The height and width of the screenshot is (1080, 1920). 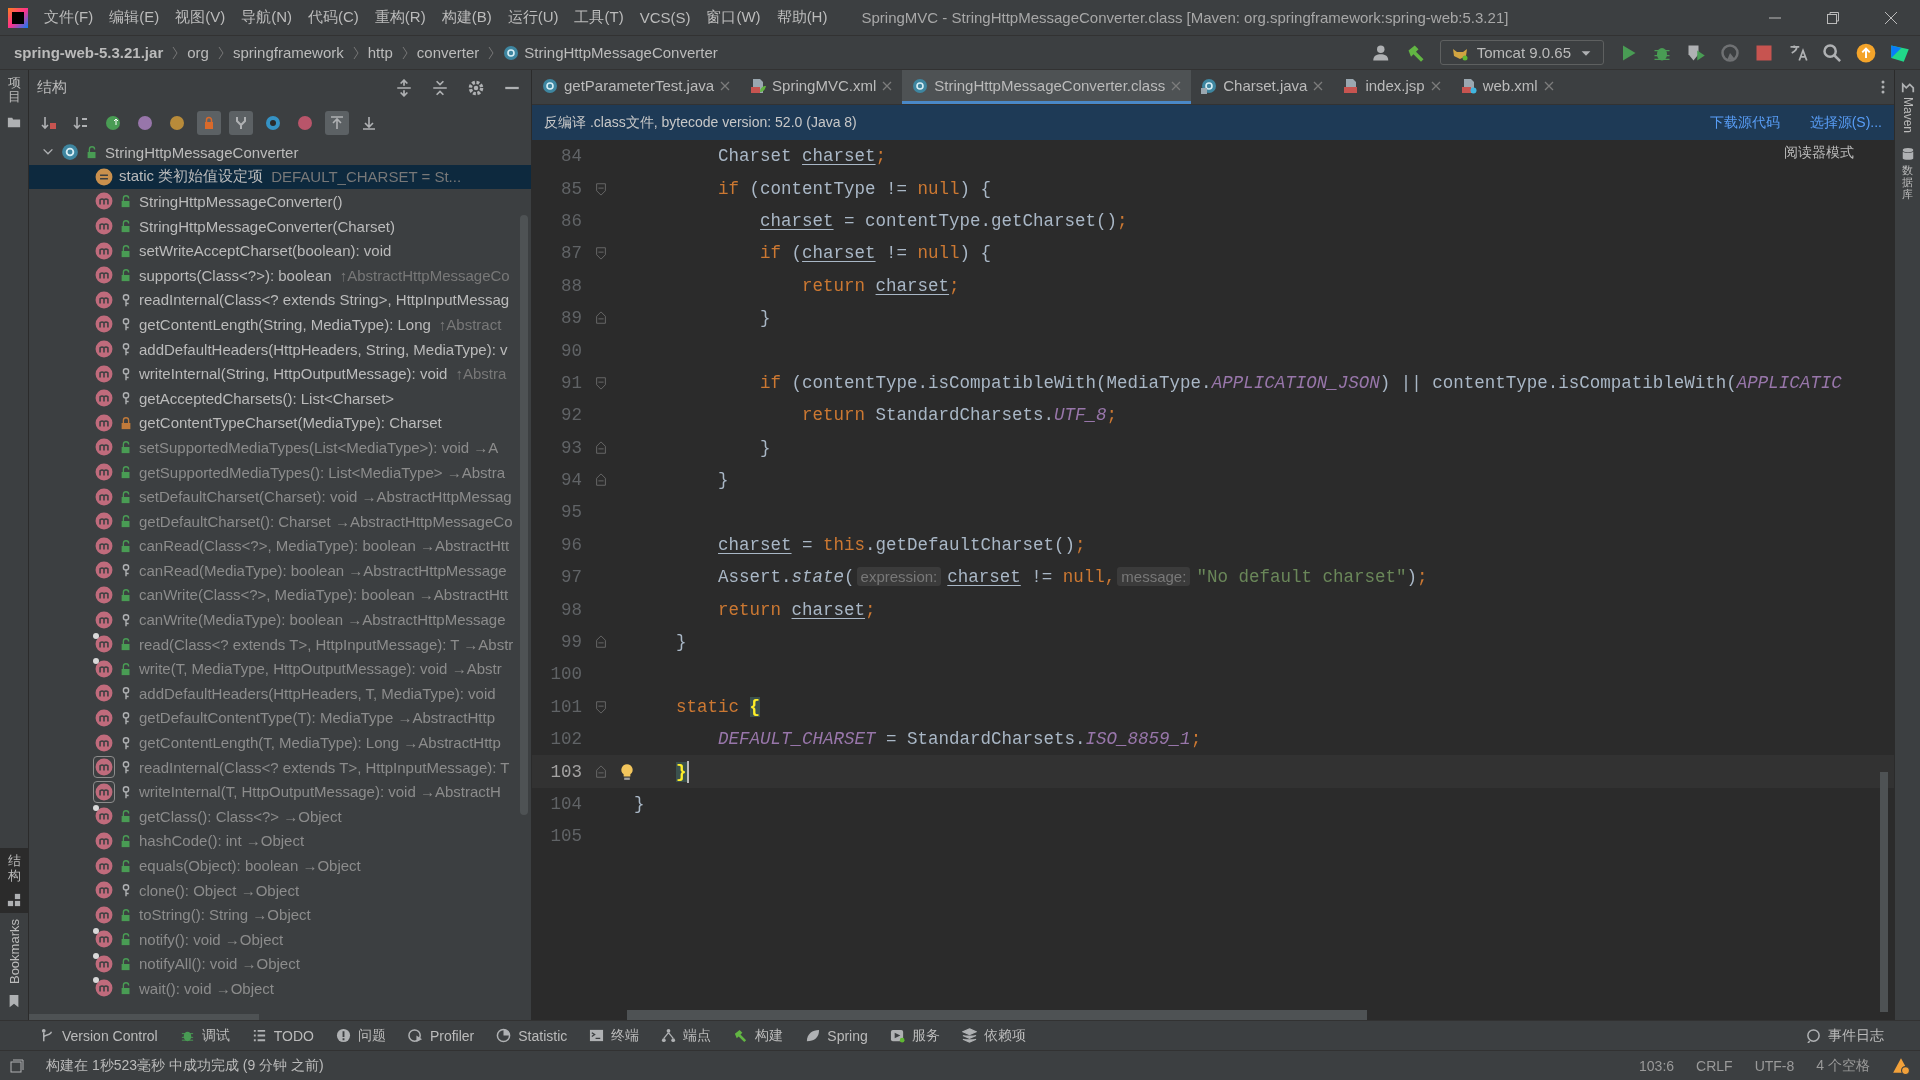 I want to click on tool-window-button: 构建, so click(x=758, y=1035).